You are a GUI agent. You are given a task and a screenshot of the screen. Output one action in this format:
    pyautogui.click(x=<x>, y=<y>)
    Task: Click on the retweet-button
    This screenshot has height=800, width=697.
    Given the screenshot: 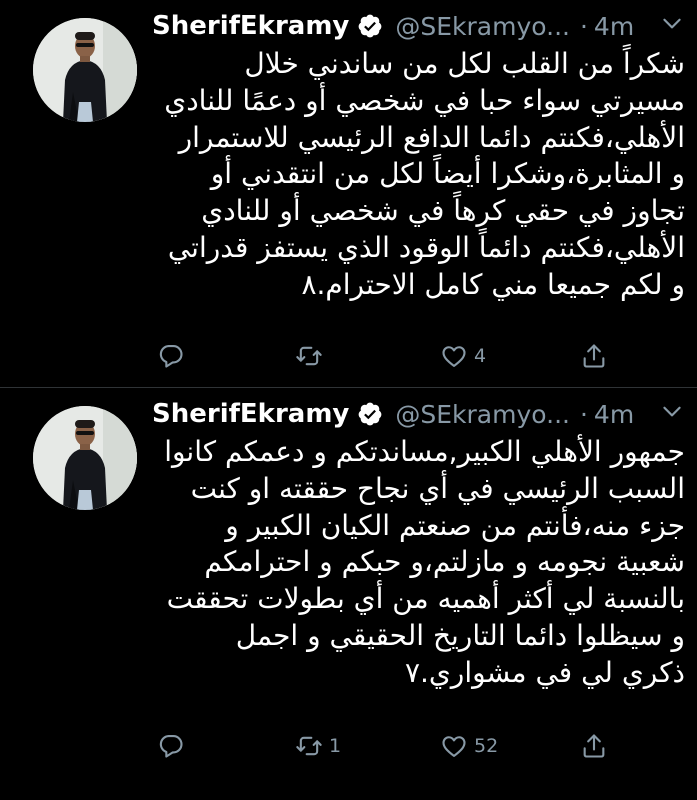 What is the action you would take?
    pyautogui.click(x=312, y=356)
    